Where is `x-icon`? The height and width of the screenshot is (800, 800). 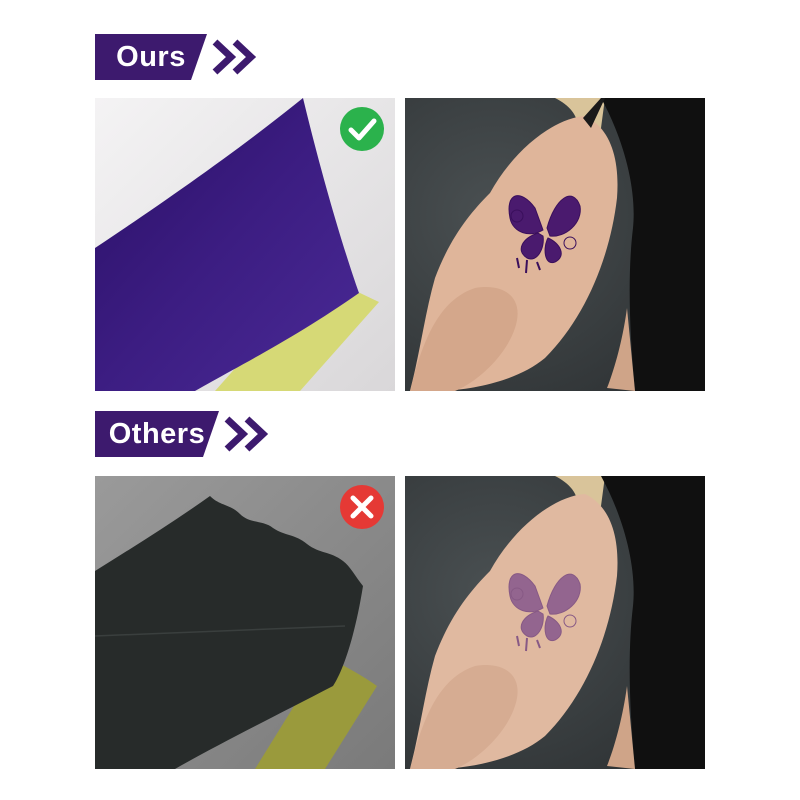
x-icon is located at coordinates (362, 507).